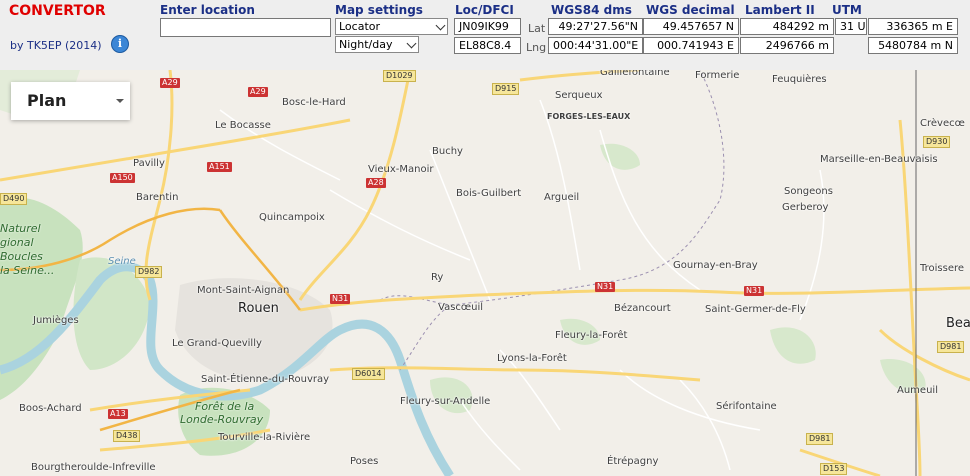 This screenshot has width=970, height=476. I want to click on place-label: Bosc-le-Hard, so click(314, 102).